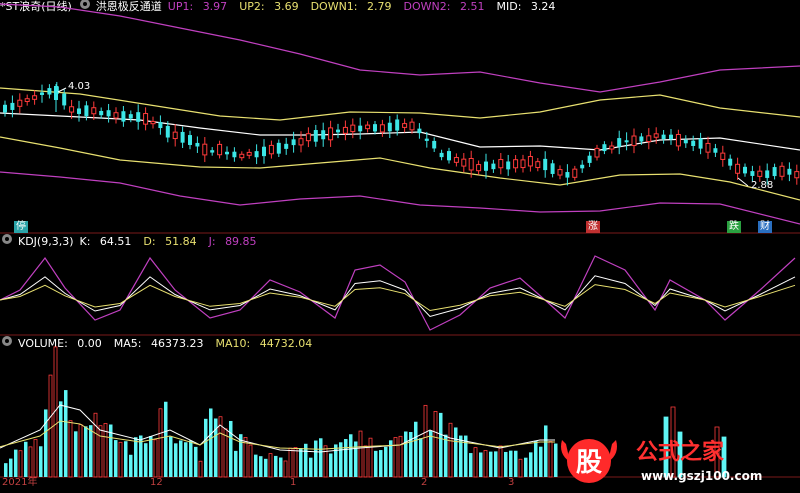  Describe the element at coordinates (424, 482) in the screenshot. I see `time-label: 2` at that location.